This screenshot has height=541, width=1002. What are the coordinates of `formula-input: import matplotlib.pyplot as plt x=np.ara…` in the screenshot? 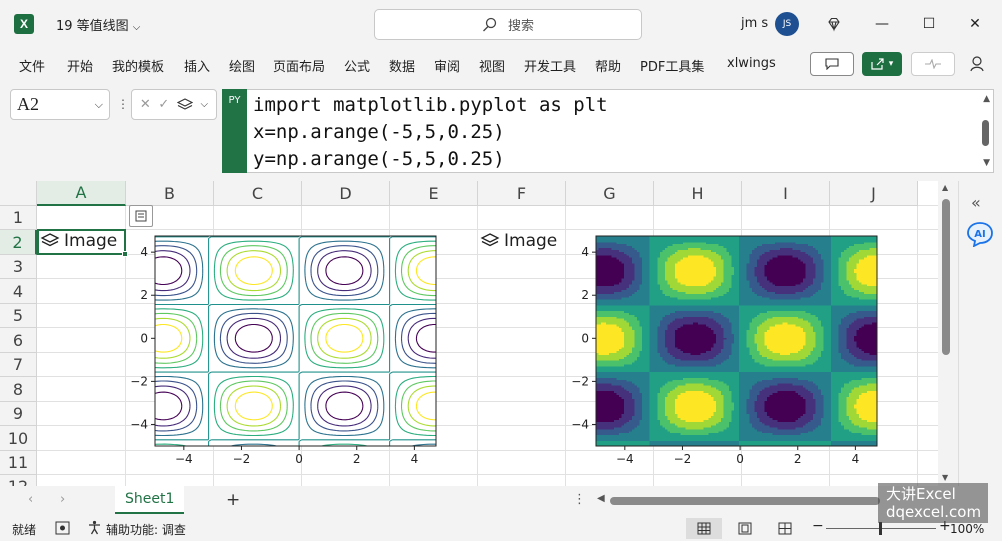 It's located at (620, 131).